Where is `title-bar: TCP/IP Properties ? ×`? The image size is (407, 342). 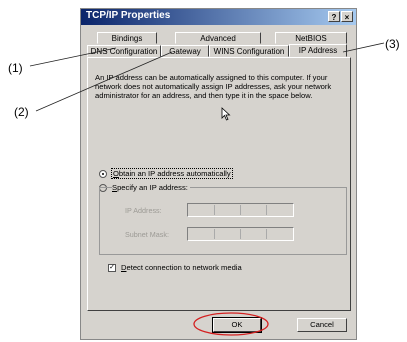 title-bar: TCP/IP Properties ? × is located at coordinates (218, 17).